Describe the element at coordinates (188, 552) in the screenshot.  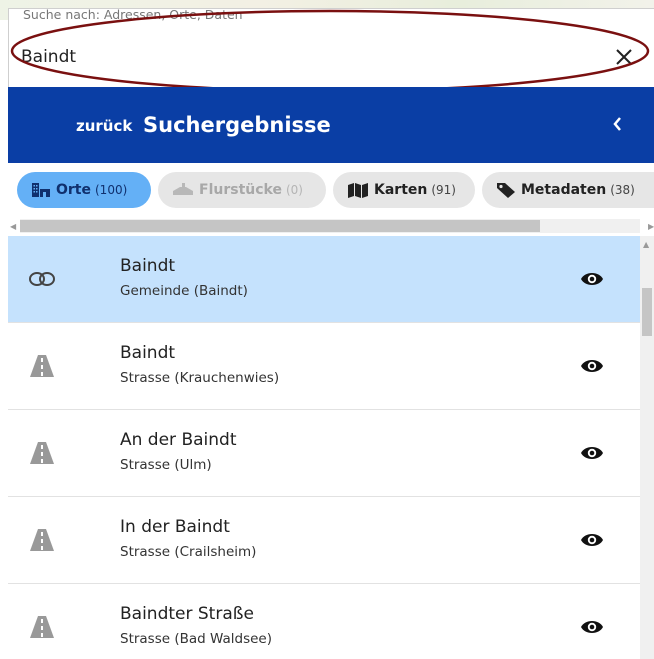
I see `result-subtitle: Strasse (Crailsheim)` at that location.